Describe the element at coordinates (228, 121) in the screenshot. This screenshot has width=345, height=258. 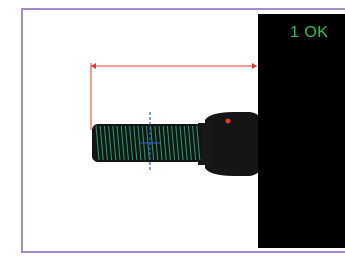
I see `edge-point-marker` at that location.